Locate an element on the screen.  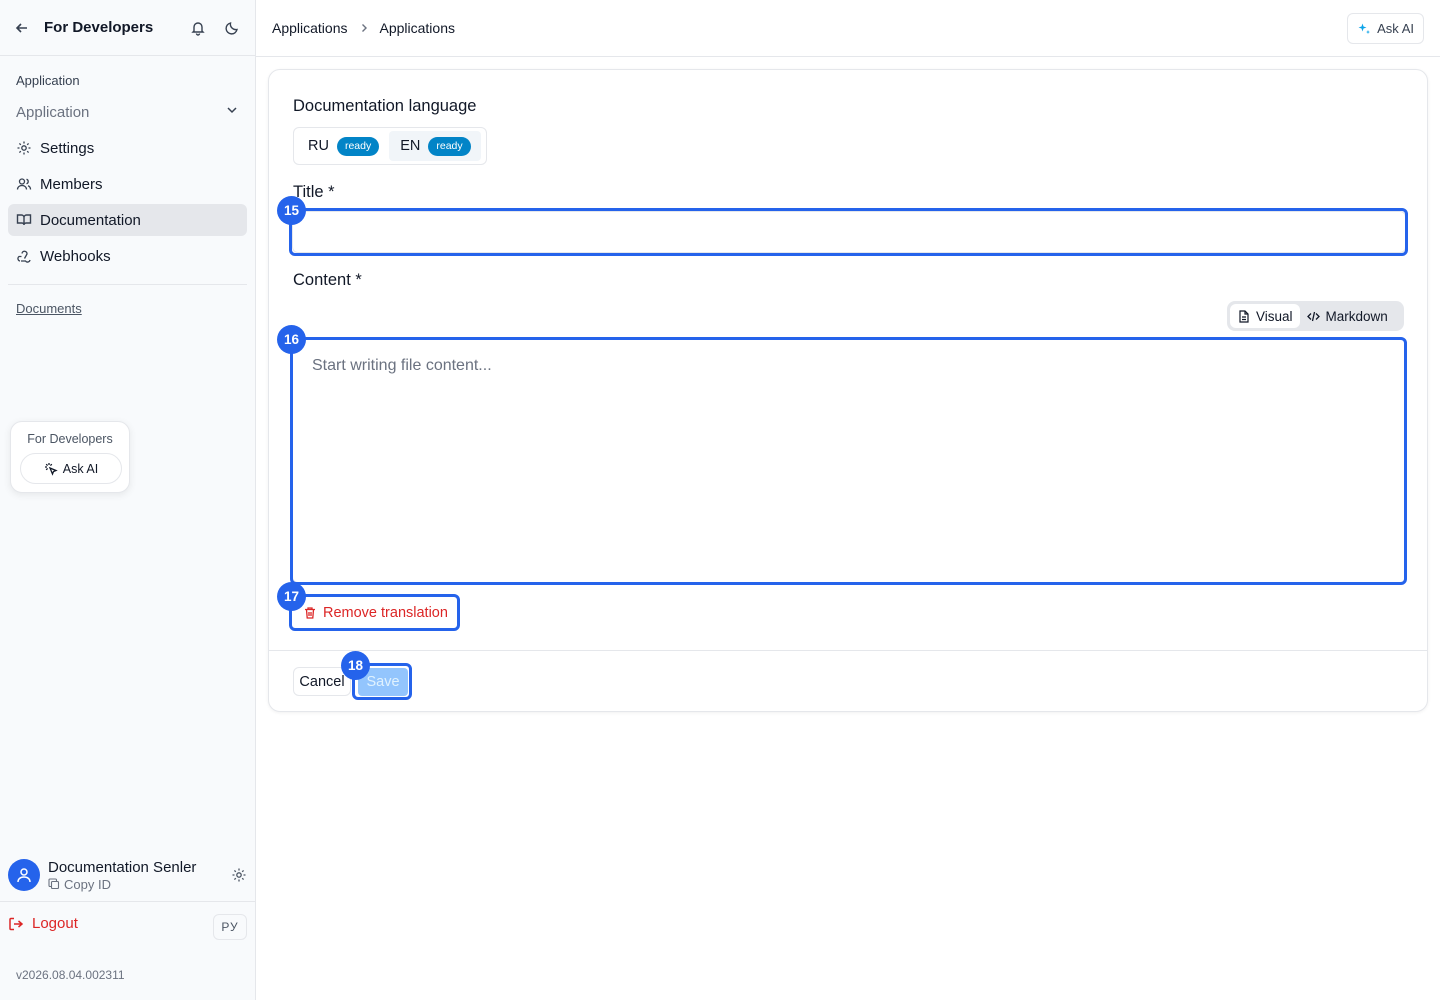
language-tabs: RU ready EN ready is located at coordinates (390, 146).